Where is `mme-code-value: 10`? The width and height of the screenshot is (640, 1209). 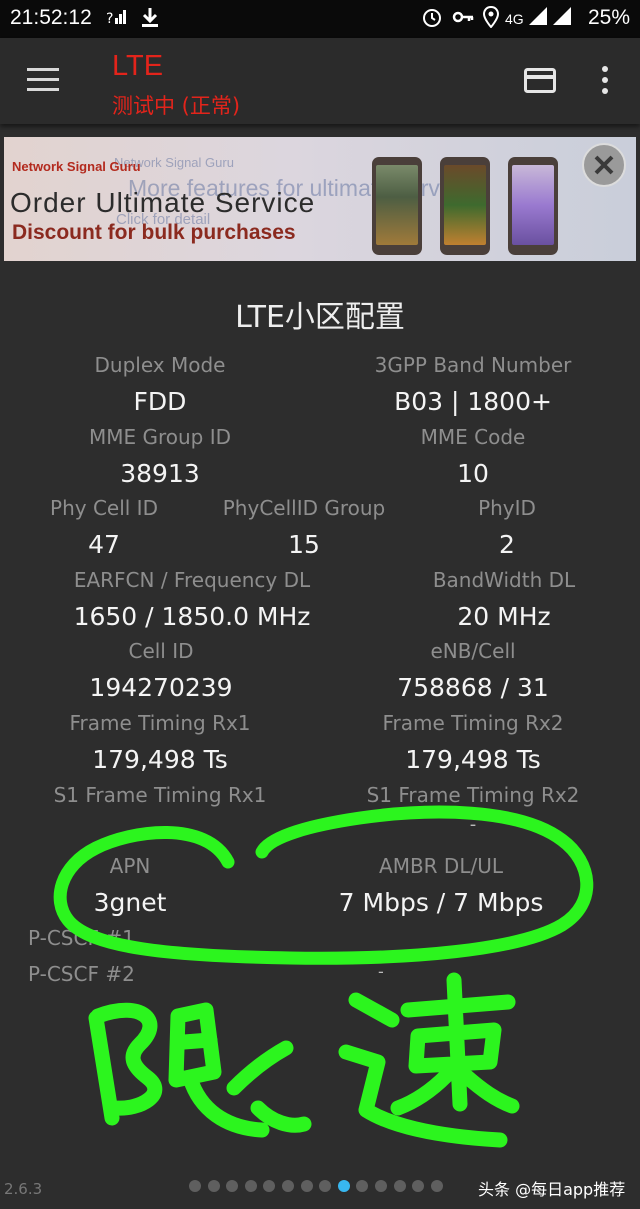
mme-code-value: 10 is located at coordinates (473, 473).